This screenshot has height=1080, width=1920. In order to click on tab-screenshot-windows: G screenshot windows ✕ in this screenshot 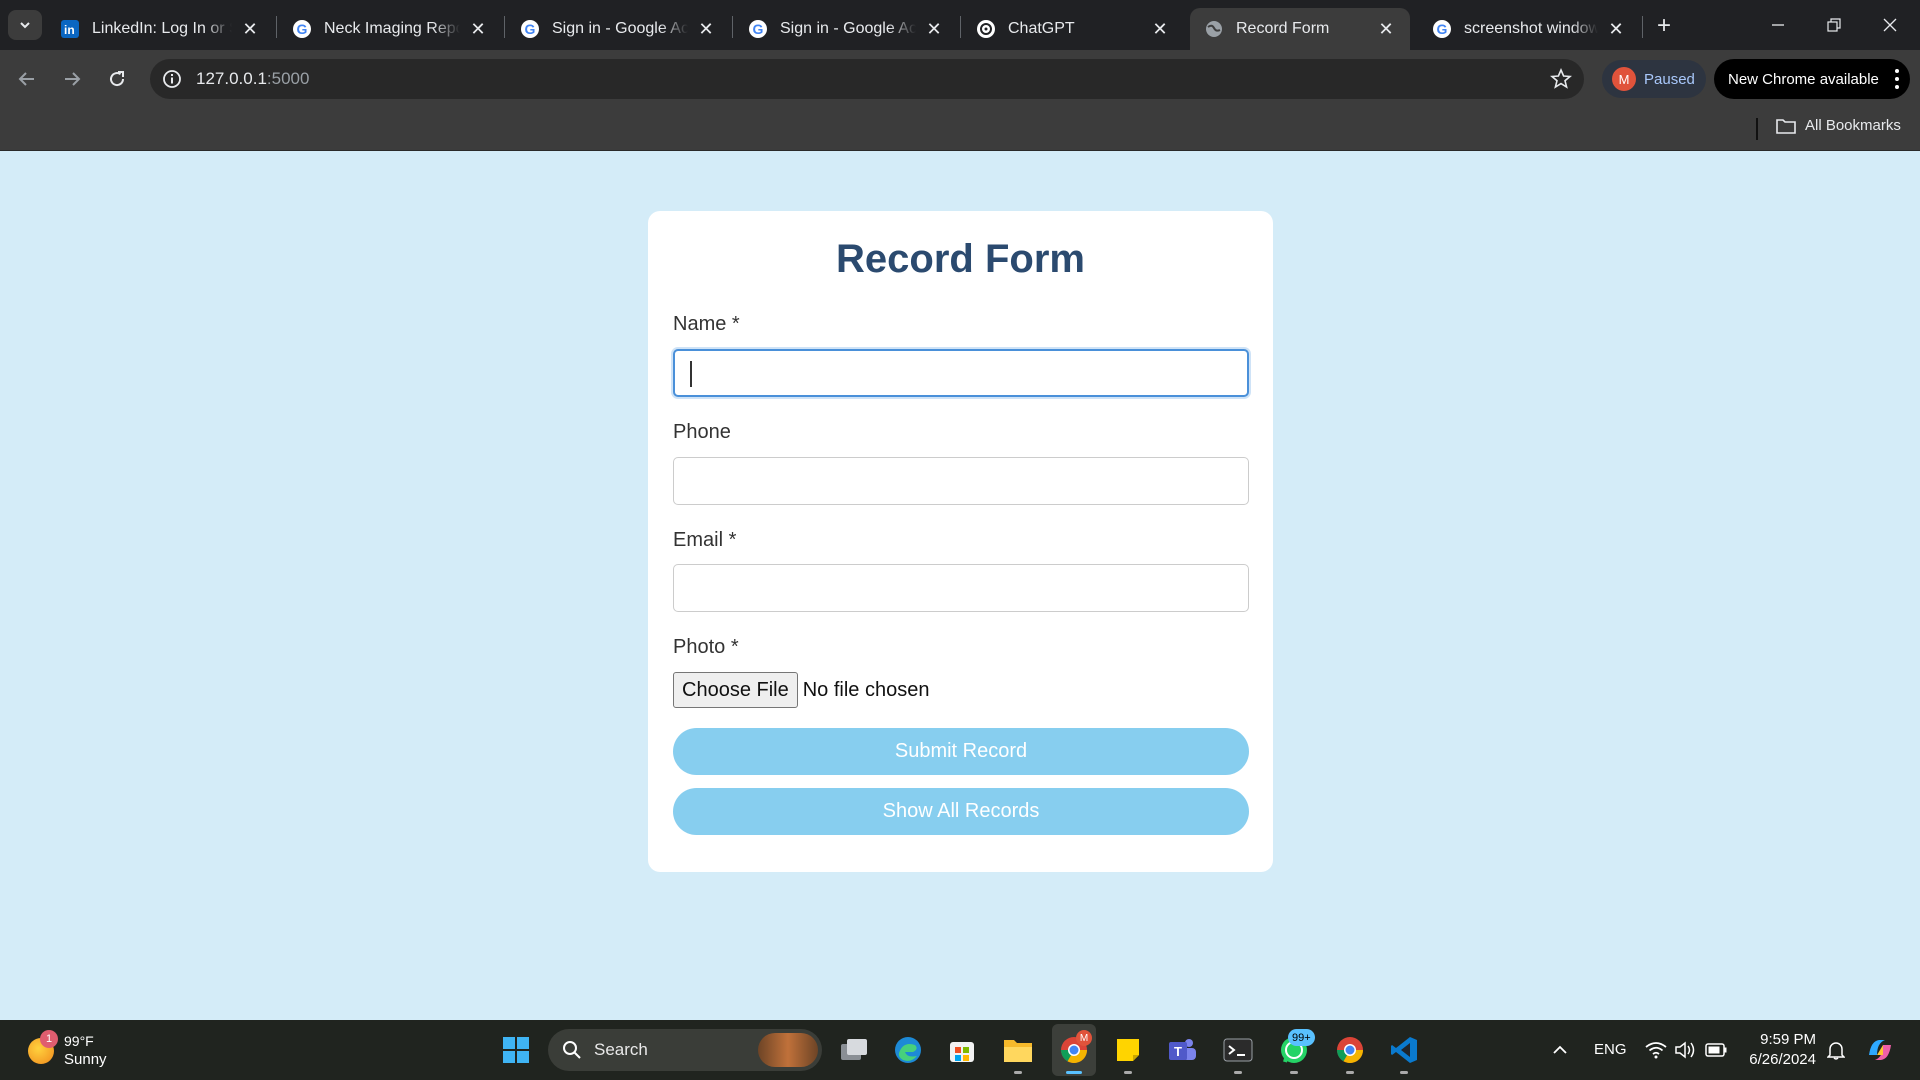, I will do `click(1529, 29)`.